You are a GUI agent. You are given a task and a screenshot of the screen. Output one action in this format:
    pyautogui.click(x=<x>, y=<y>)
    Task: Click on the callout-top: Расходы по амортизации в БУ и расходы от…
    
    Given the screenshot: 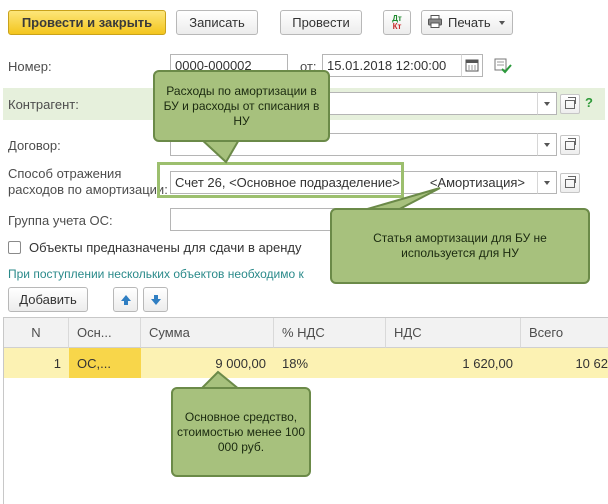 What is the action you would take?
    pyautogui.click(x=241, y=106)
    